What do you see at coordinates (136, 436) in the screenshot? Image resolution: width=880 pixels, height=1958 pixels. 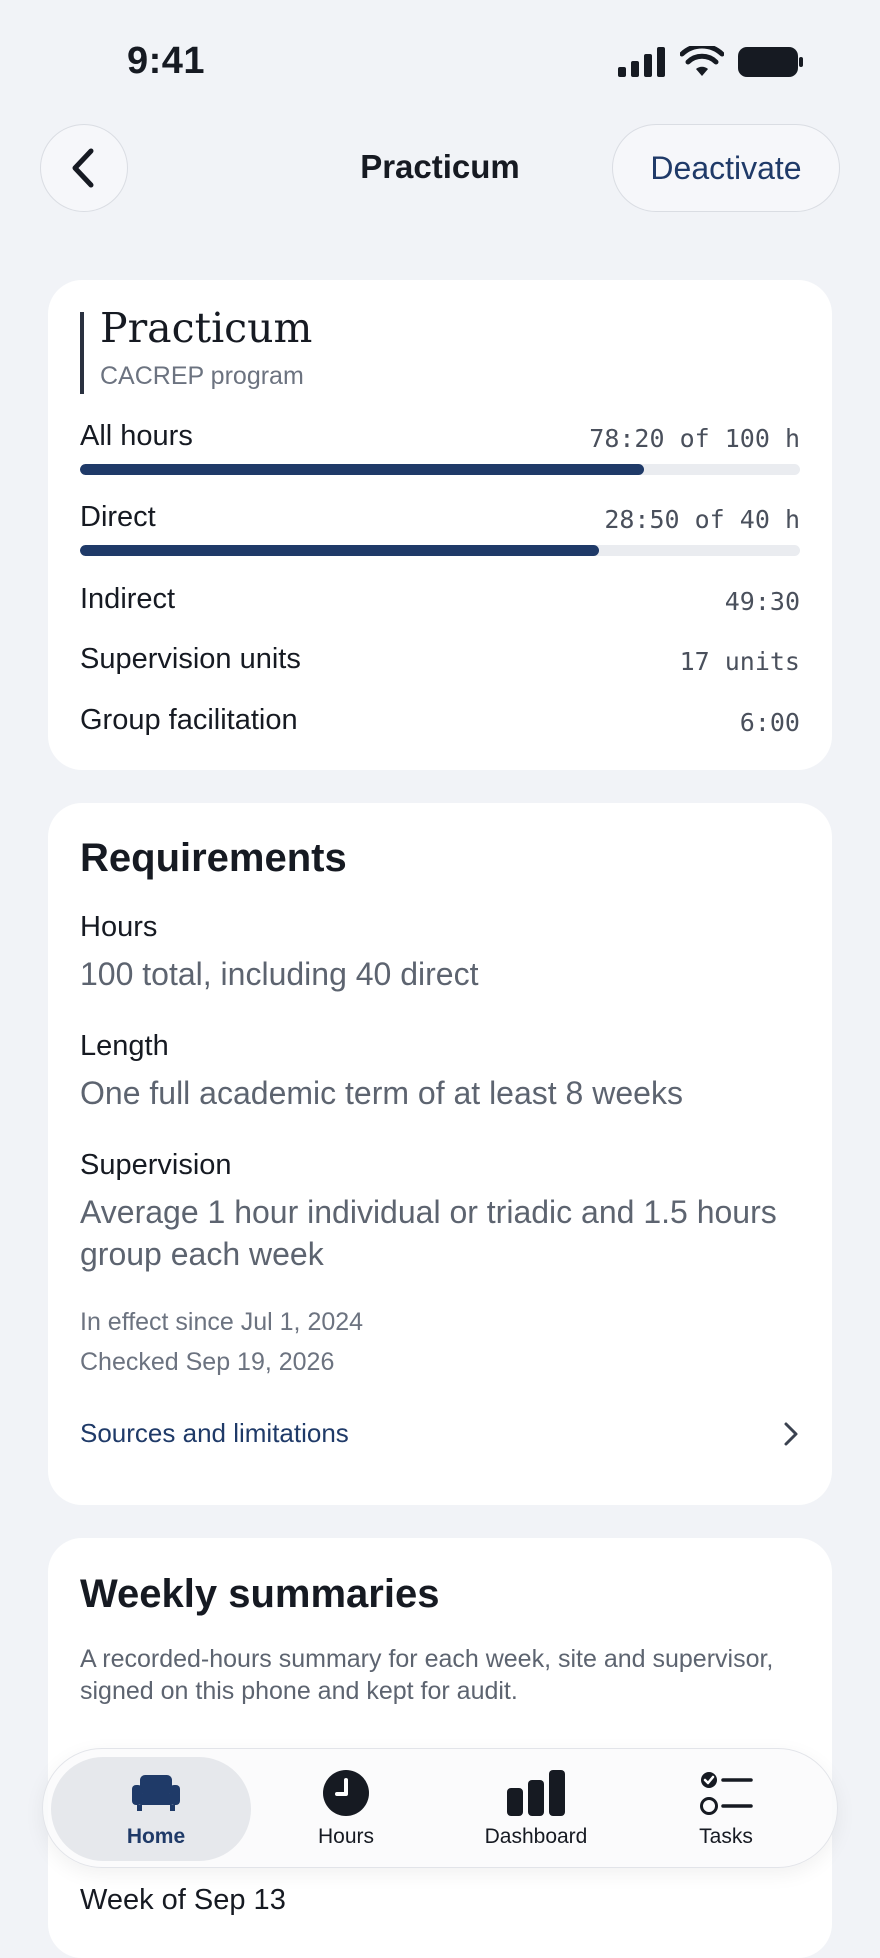 I see `all-hours-label: All hours` at bounding box center [136, 436].